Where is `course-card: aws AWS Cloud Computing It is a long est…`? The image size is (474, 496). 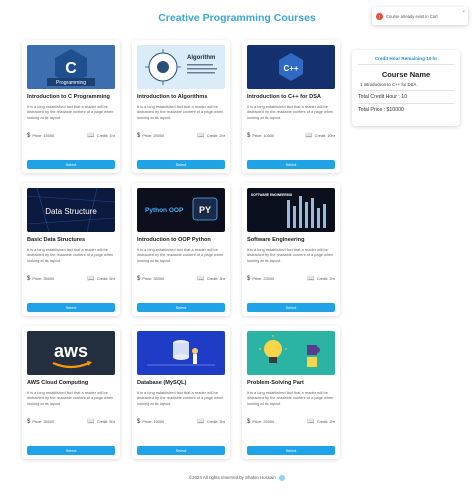
course-card: aws AWS Cloud Computing It is a long est… is located at coordinates (71, 392).